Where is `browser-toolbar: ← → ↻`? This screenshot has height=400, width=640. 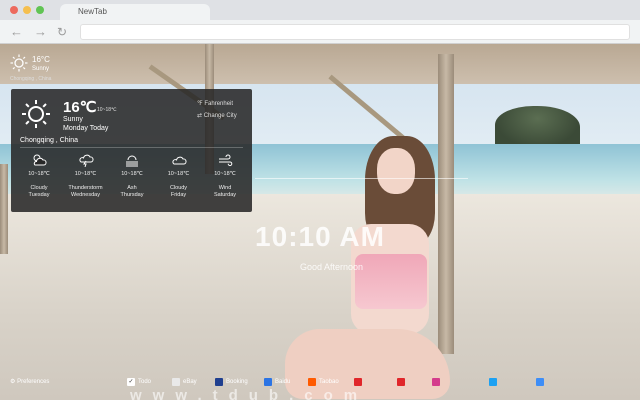
browser-toolbar: ← → ↻ is located at coordinates (320, 32).